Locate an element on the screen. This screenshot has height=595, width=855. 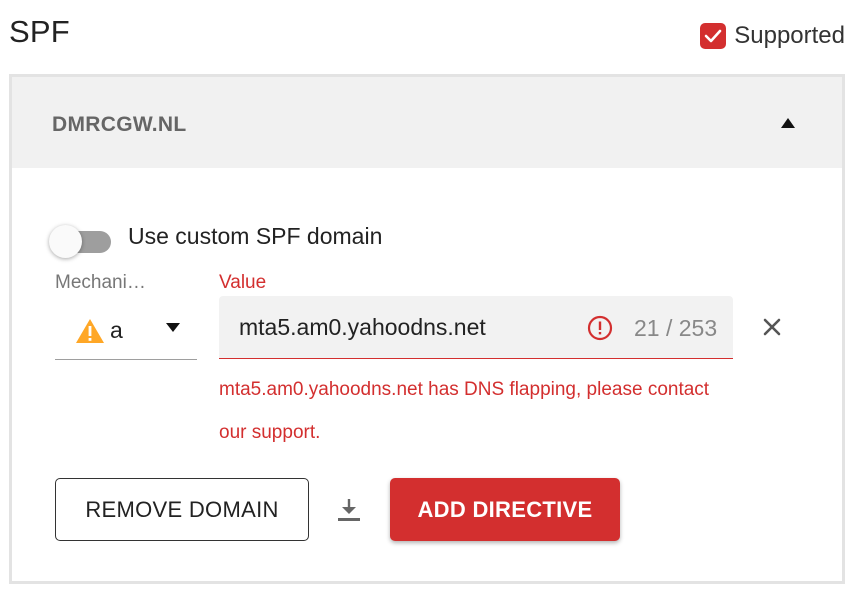
custom-spf-label: Use custom SPF domain is located at coordinates (255, 236).